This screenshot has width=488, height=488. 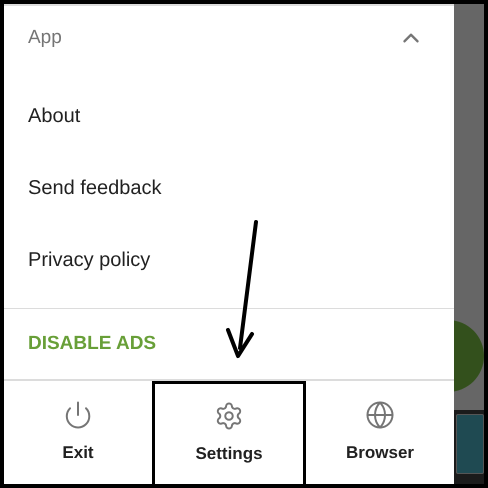 What do you see at coordinates (380, 415) in the screenshot?
I see `globe-icon` at bounding box center [380, 415].